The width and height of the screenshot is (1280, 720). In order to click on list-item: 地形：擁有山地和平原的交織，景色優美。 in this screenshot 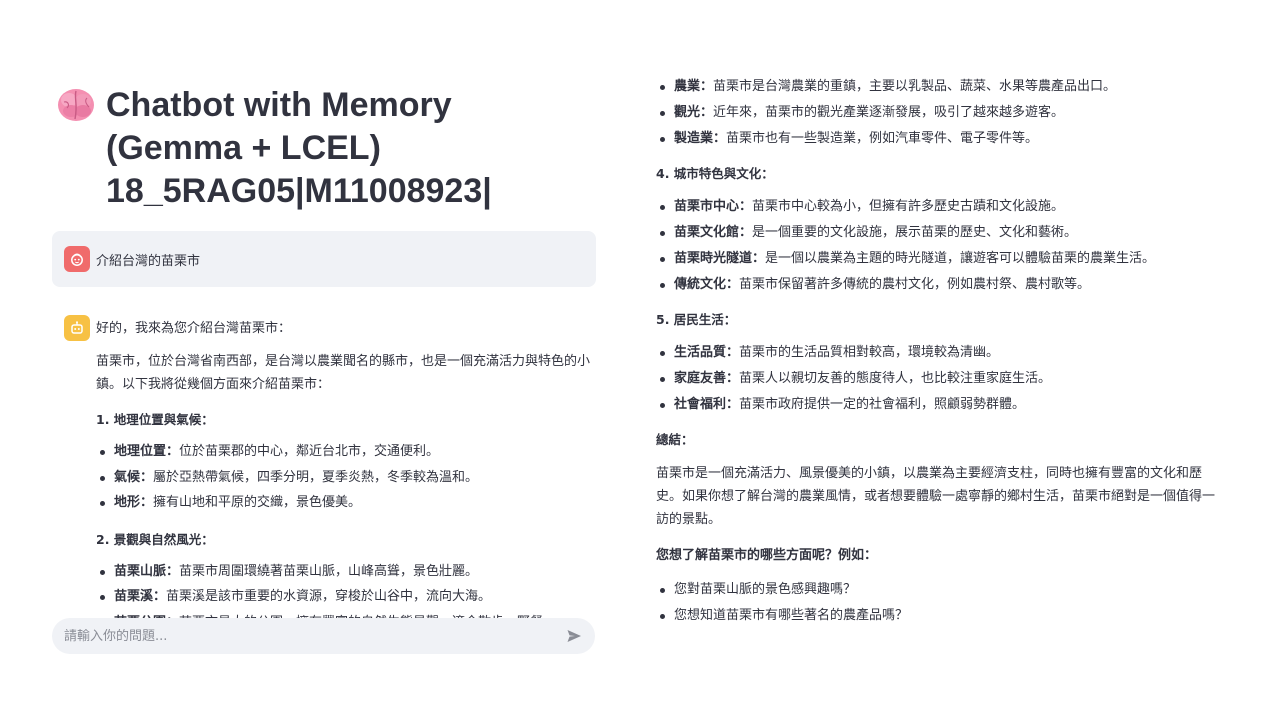, I will do `click(346, 503)`.